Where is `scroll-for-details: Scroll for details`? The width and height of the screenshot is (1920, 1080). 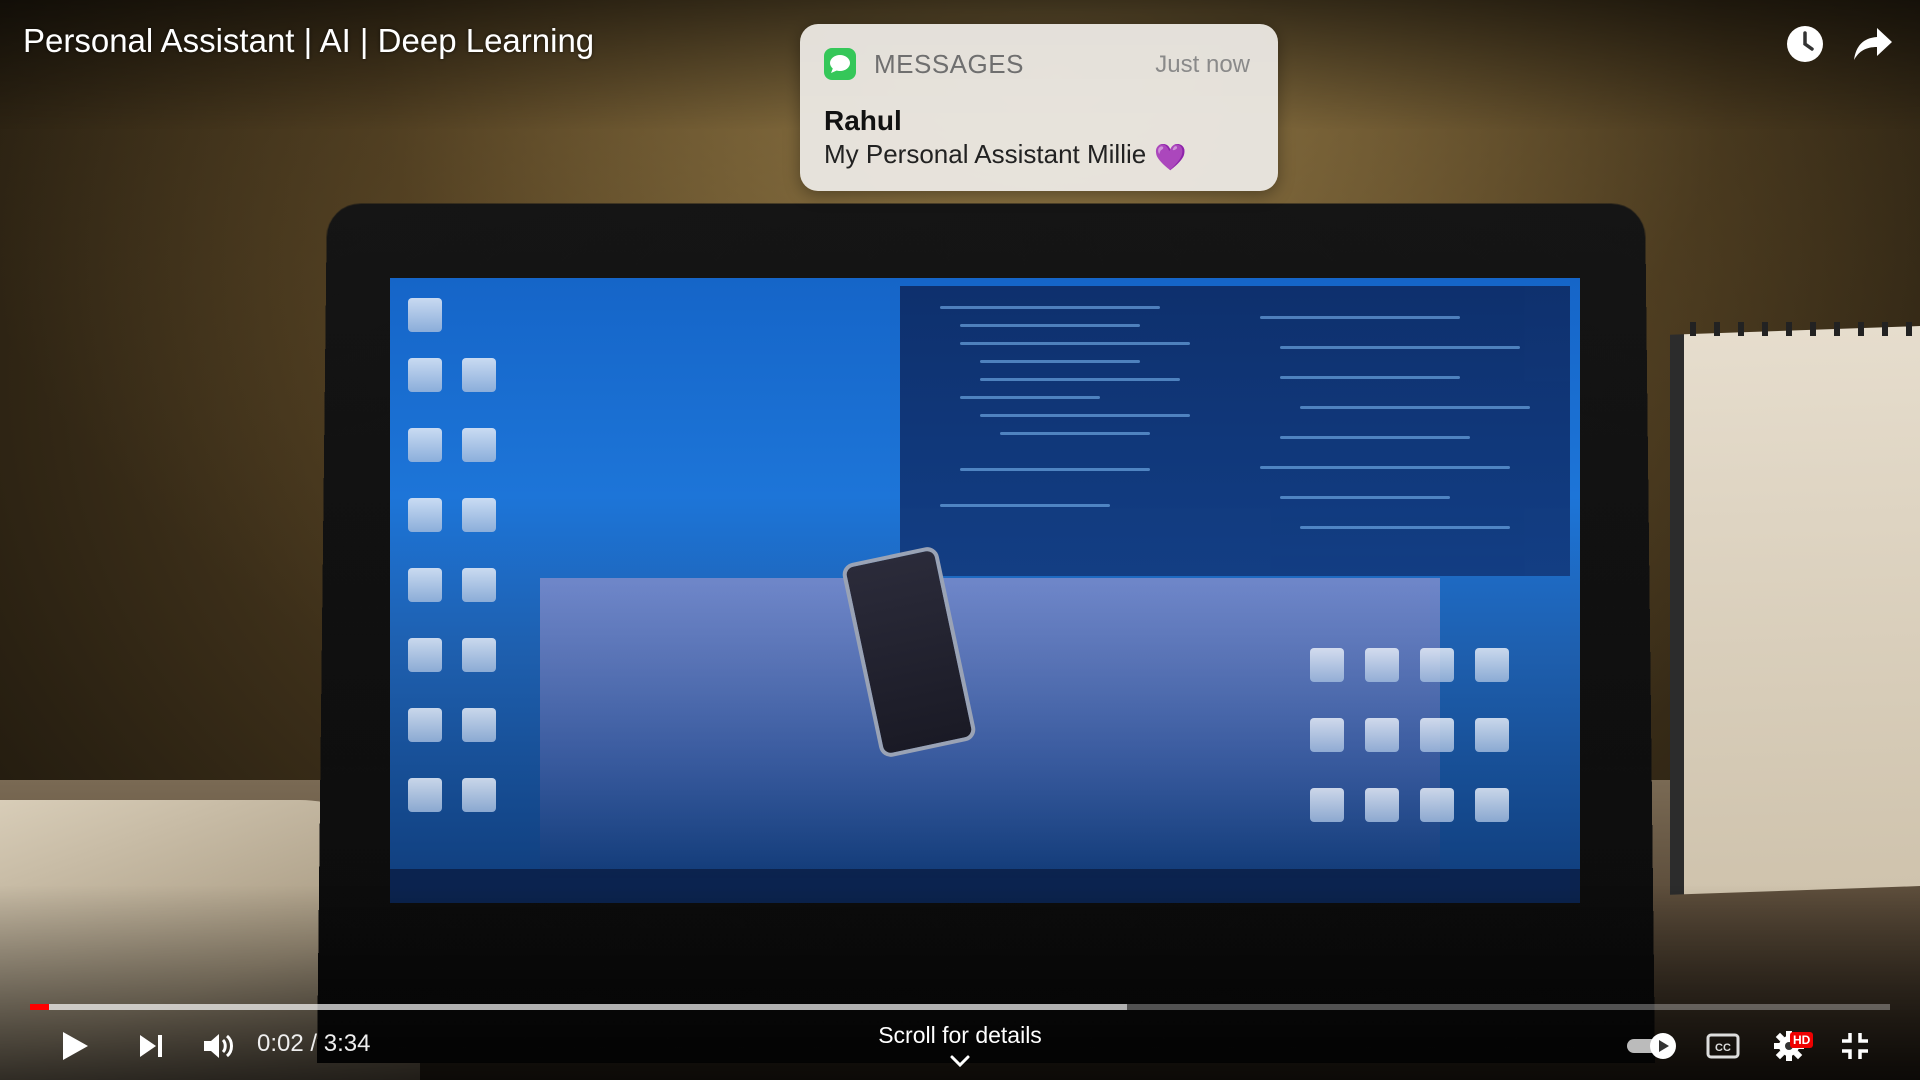
scroll-for-details: Scroll for details is located at coordinates (960, 1035).